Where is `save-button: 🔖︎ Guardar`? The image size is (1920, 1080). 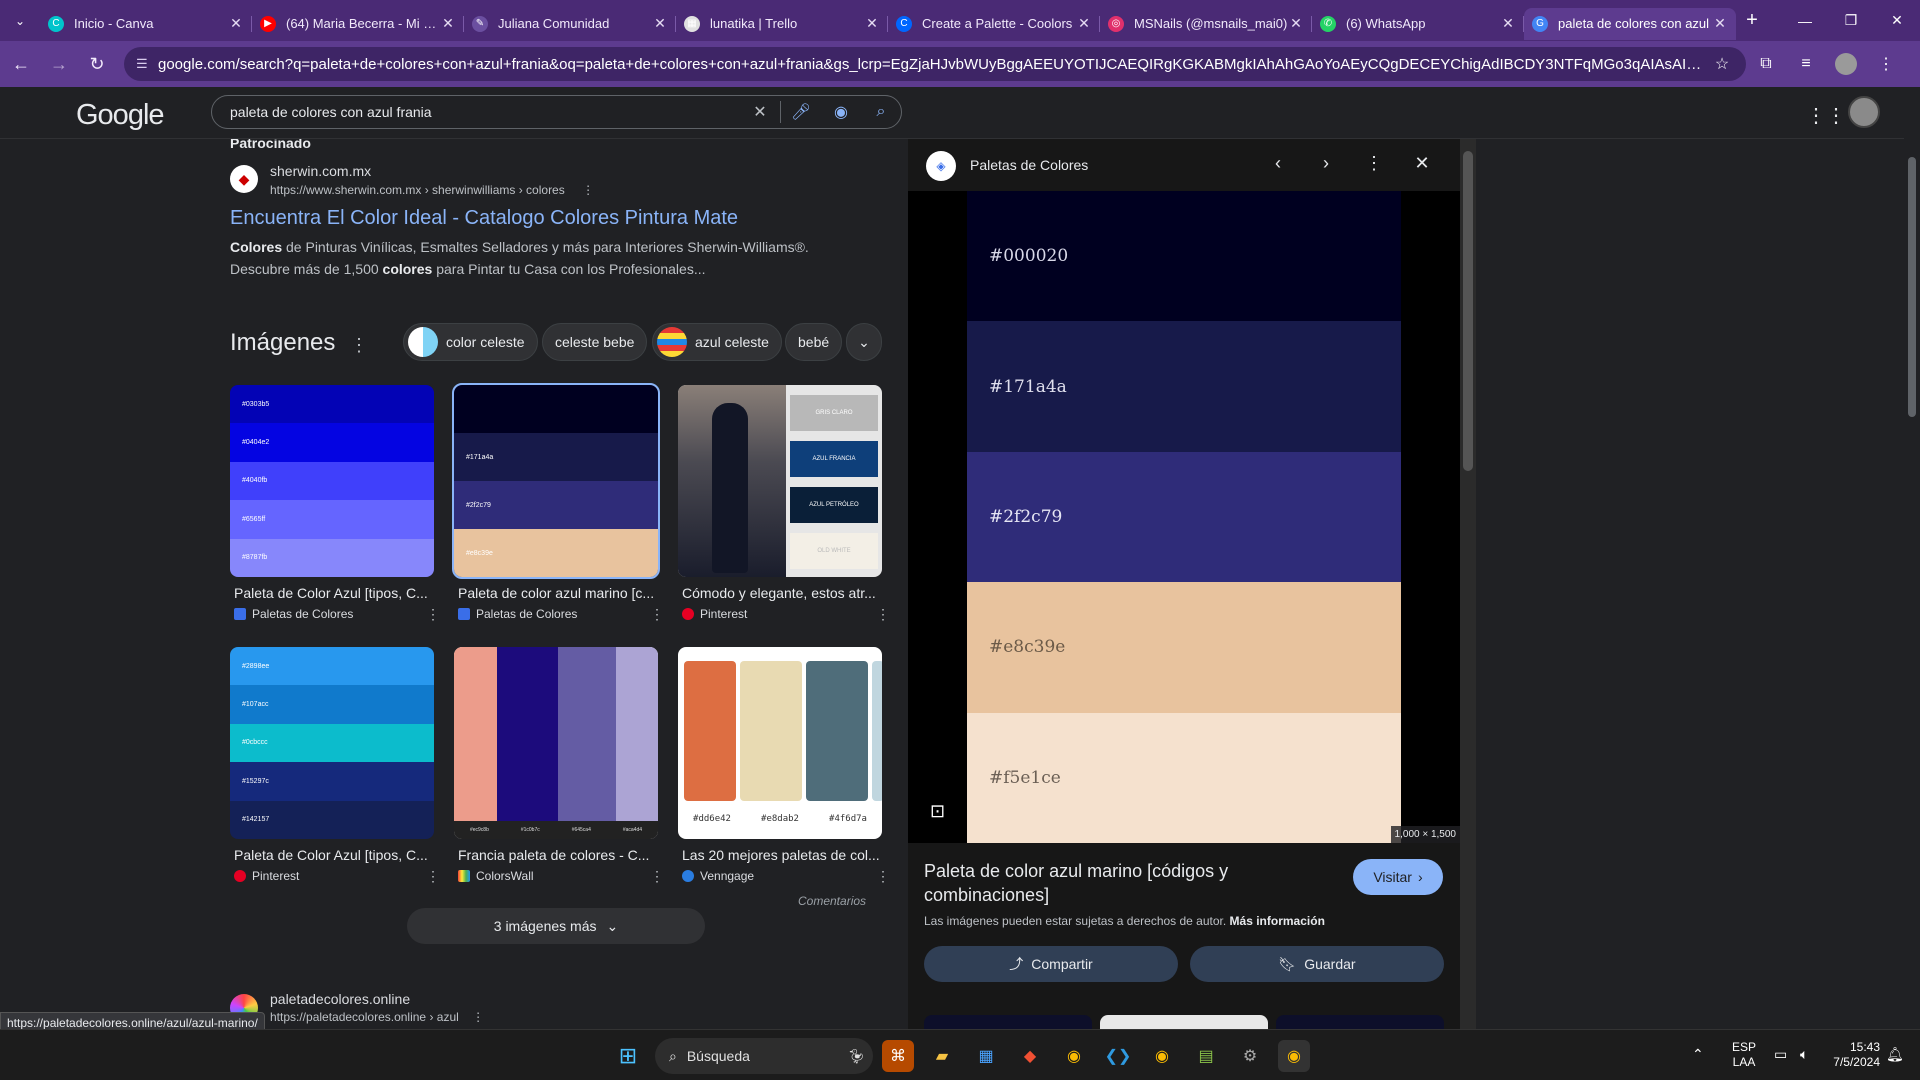 save-button: 🔖︎ Guardar is located at coordinates (1317, 964).